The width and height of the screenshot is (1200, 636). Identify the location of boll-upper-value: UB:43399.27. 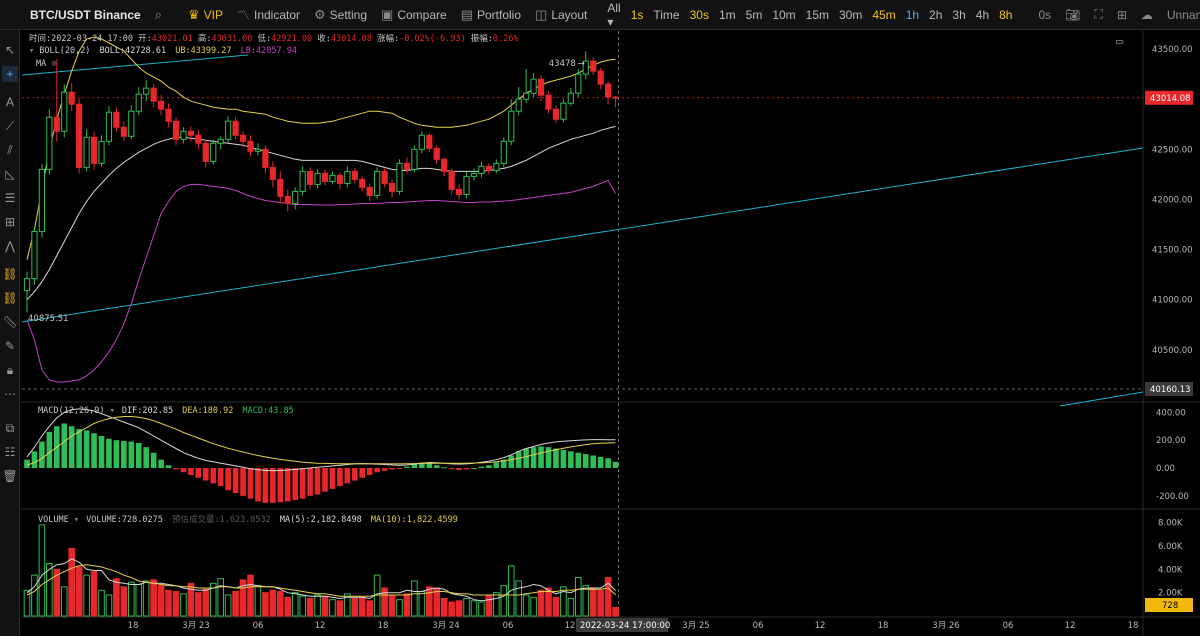
(203, 51).